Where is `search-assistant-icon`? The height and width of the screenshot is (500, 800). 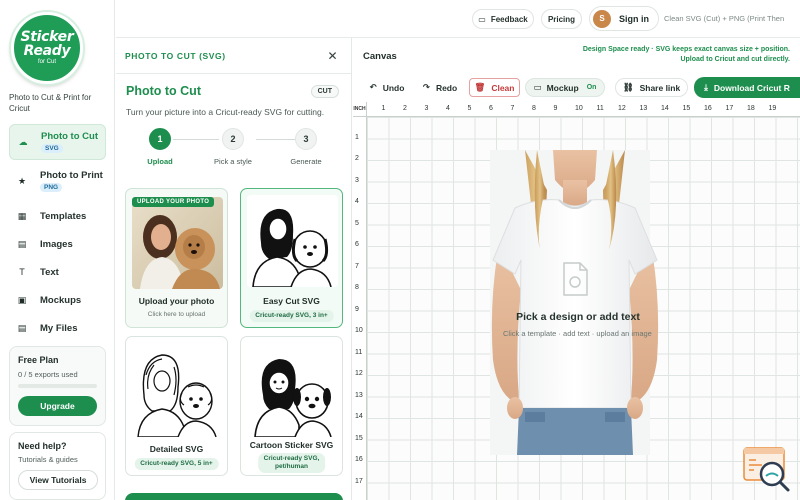
search-assistant-icon is located at coordinates (767, 469).